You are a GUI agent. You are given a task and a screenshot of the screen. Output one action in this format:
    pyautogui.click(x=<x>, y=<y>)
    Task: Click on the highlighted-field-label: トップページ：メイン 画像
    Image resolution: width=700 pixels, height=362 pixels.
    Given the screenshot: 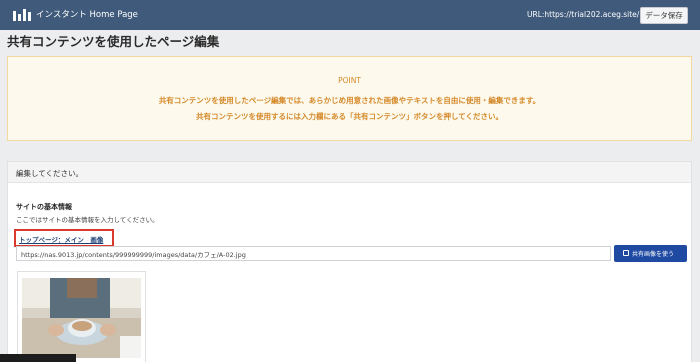 What is the action you would take?
    pyautogui.click(x=64, y=238)
    